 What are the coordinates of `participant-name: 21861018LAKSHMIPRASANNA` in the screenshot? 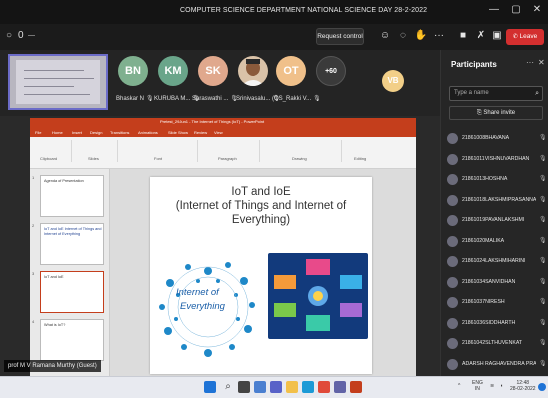 It's located at (499, 199).